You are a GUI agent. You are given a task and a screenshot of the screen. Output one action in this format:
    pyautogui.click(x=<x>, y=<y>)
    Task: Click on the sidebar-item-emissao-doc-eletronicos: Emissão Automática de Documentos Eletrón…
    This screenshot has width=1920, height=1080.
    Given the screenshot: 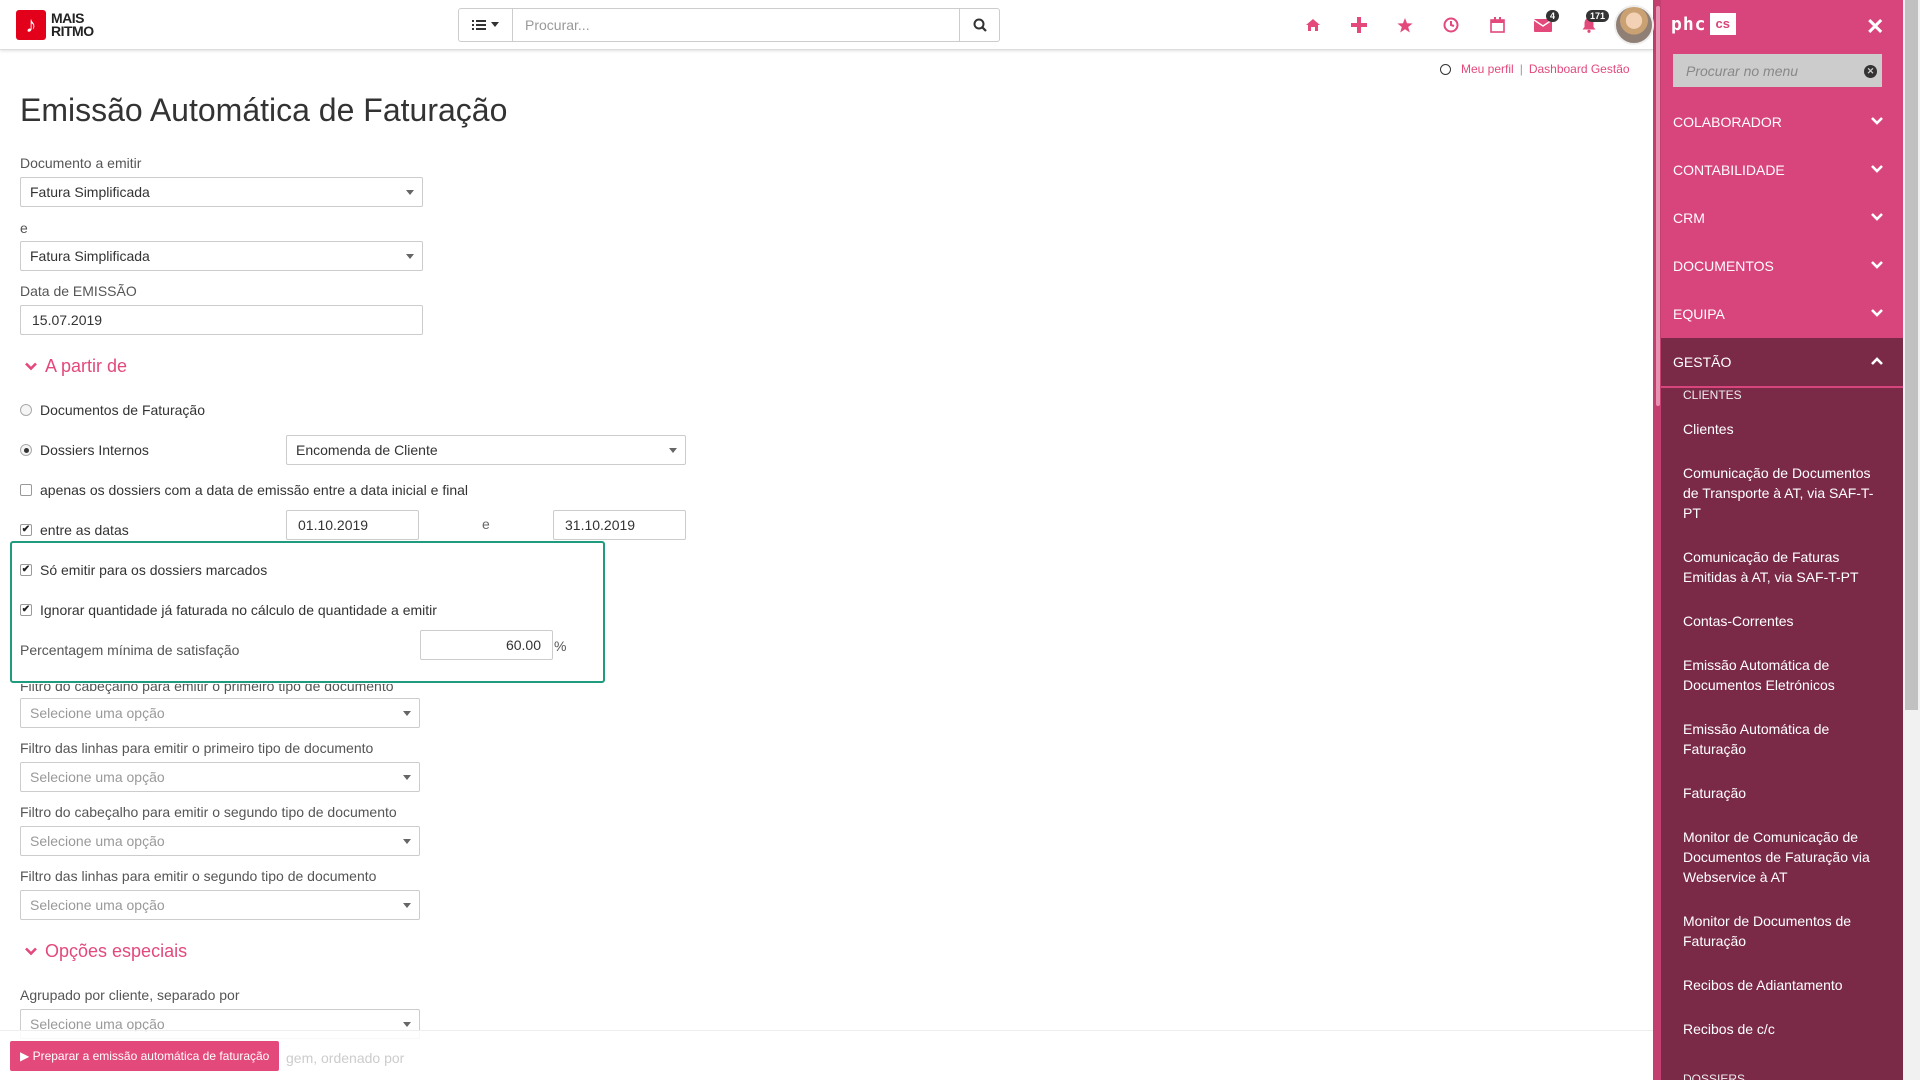 What is the action you would take?
    pyautogui.click(x=1783, y=675)
    